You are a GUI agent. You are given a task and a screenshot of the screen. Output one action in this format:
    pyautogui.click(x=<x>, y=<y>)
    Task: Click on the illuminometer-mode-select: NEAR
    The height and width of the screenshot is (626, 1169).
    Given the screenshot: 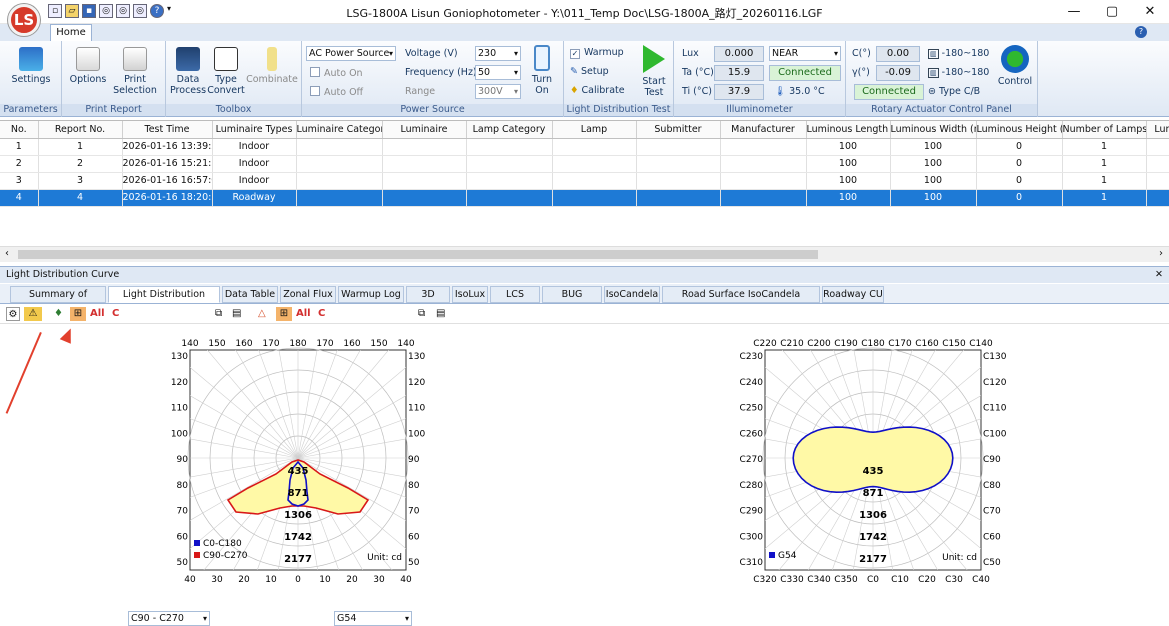 What is the action you would take?
    pyautogui.click(x=805, y=53)
    